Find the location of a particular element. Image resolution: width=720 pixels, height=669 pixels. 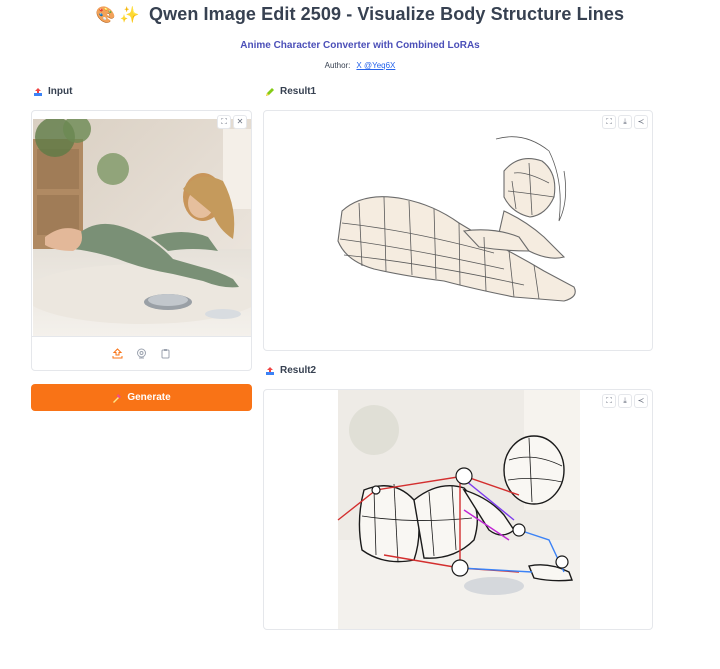

input-label: Input is located at coordinates (52, 91).